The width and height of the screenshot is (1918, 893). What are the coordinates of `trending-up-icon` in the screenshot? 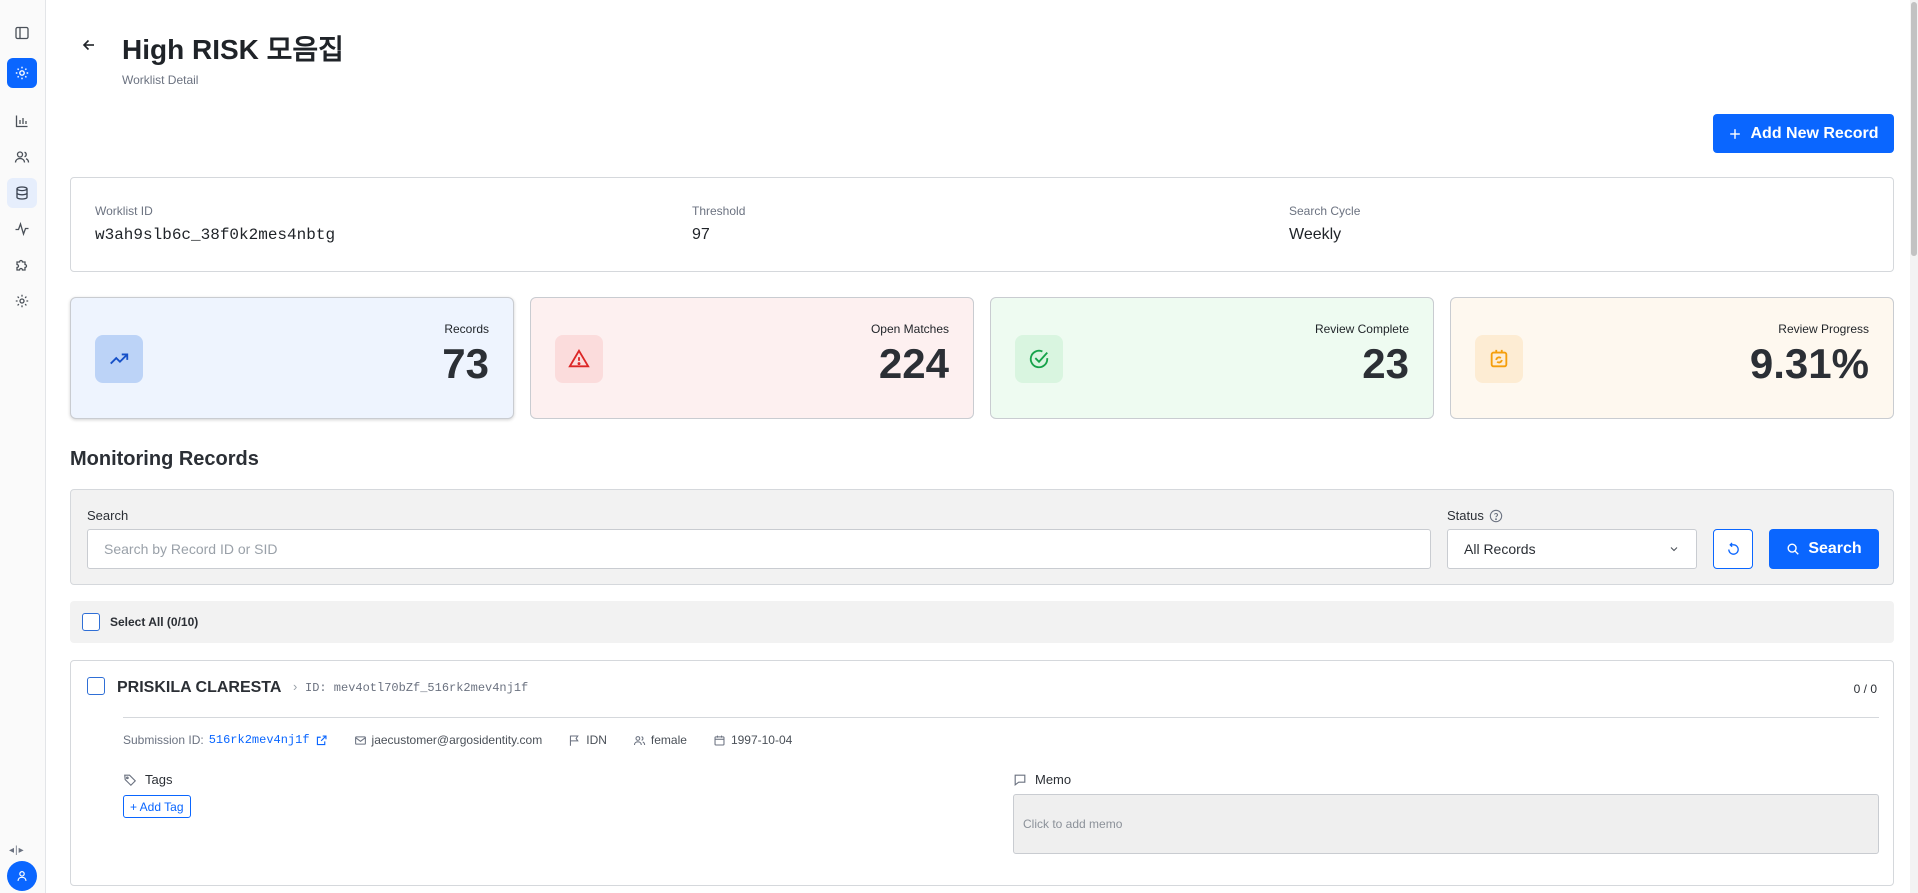 It's located at (119, 359).